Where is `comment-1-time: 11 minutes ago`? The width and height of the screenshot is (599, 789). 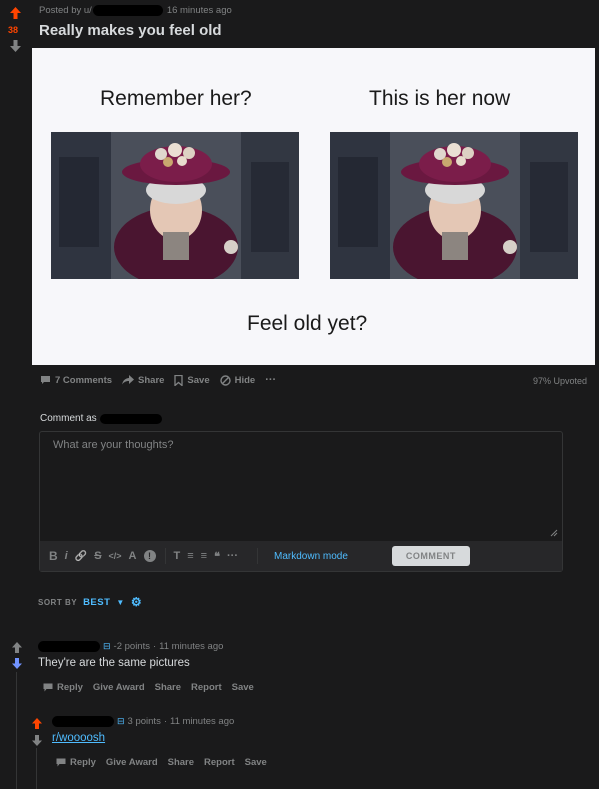 comment-1-time: 11 minutes ago is located at coordinates (191, 646).